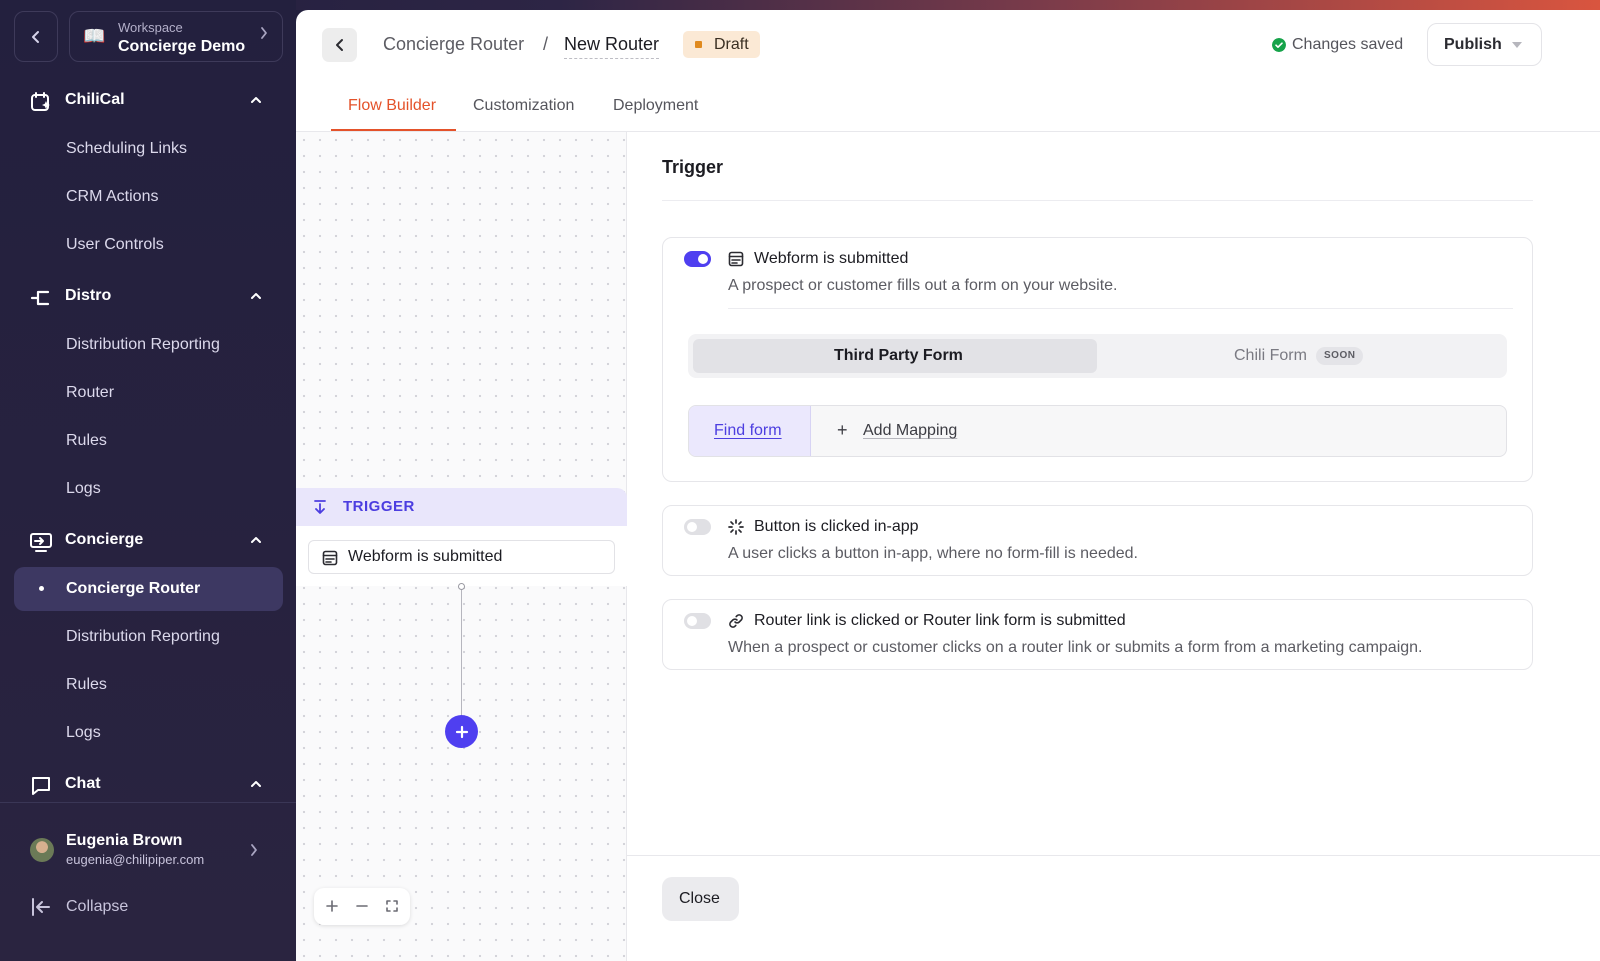 Image resolution: width=1600 pixels, height=961 pixels. Describe the element at coordinates (655, 106) in the screenshot. I see `tab-deployment: Deployment` at that location.